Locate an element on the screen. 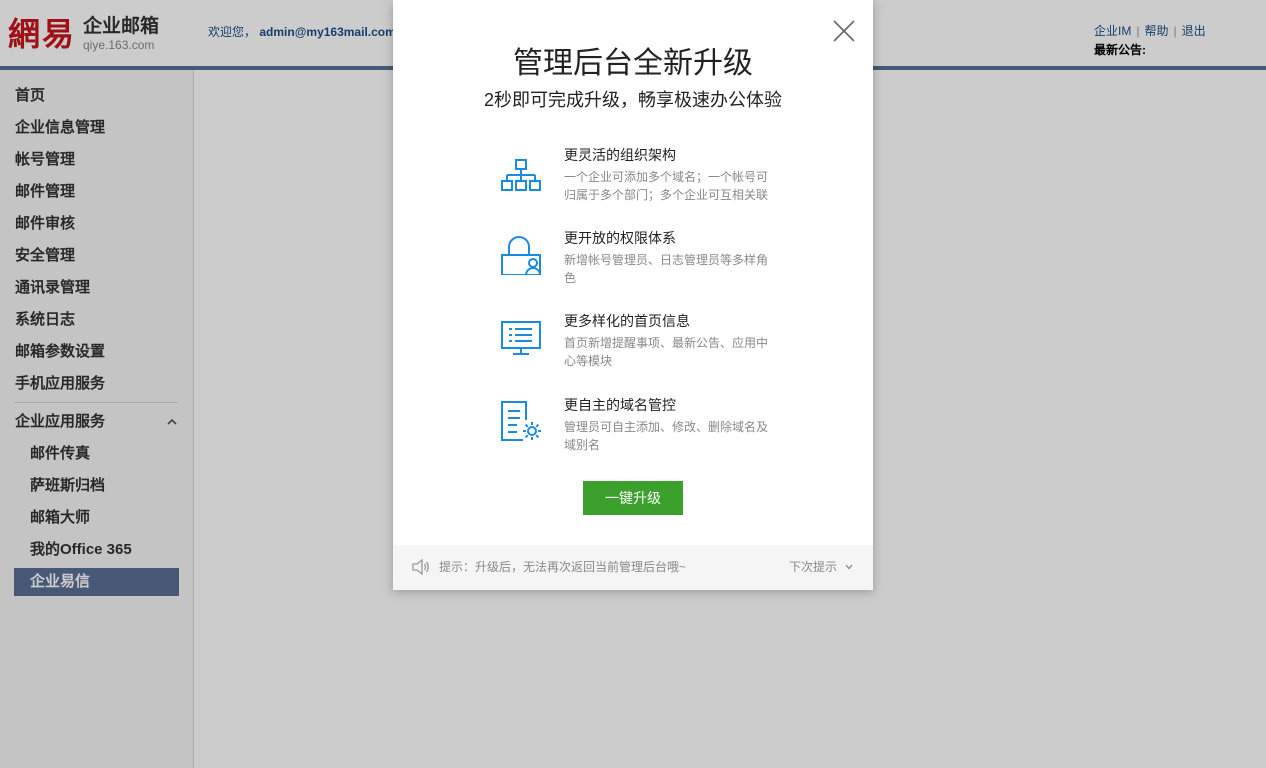 This screenshot has height=768, width=1266. feature-title: 更多样化的首页信息 is located at coordinates (627, 321).